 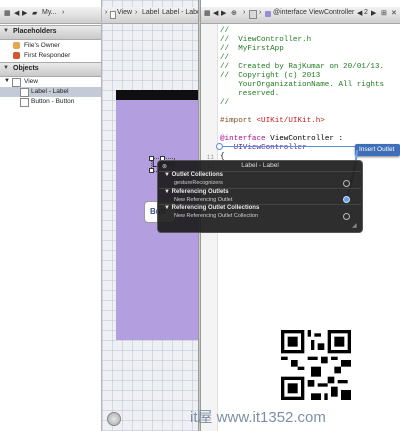 I want to click on objects-header: ▼ Objects, so click(x=50, y=69).